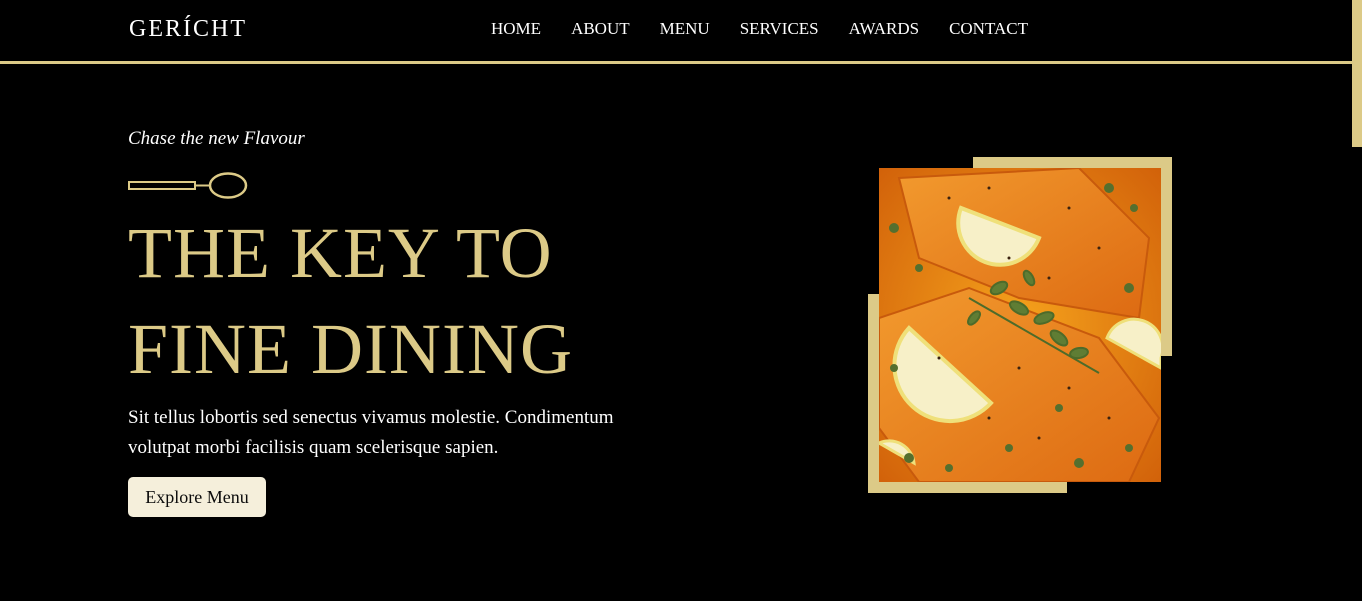 The image size is (1362, 601). Describe the element at coordinates (188, 29) in the screenshot. I see `logo: GERÍCHT` at that location.